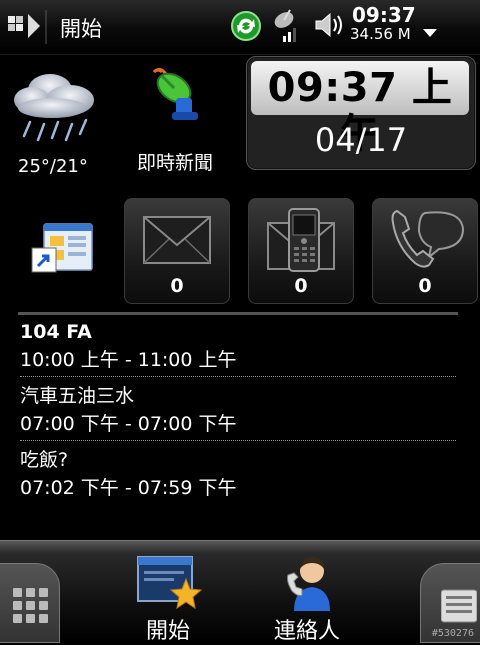  Describe the element at coordinates (175, 163) in the screenshot. I see `news-label: 即時新聞` at that location.